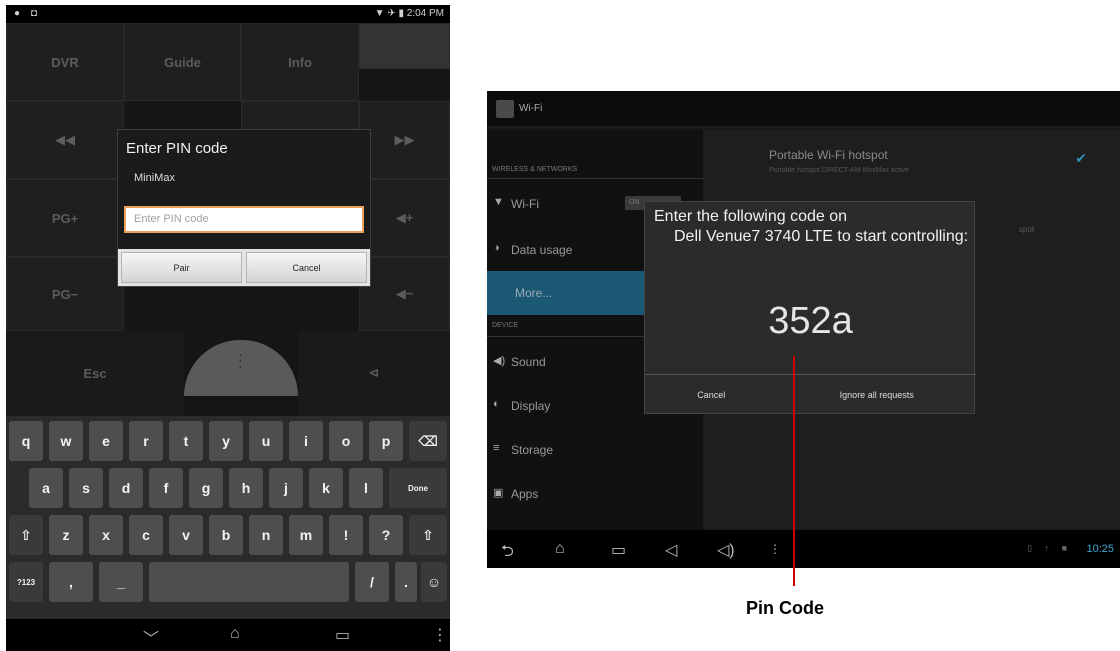 The image size is (1120, 651). What do you see at coordinates (531, 406) in the screenshot?
I see `sidebar-item-label: Display` at bounding box center [531, 406].